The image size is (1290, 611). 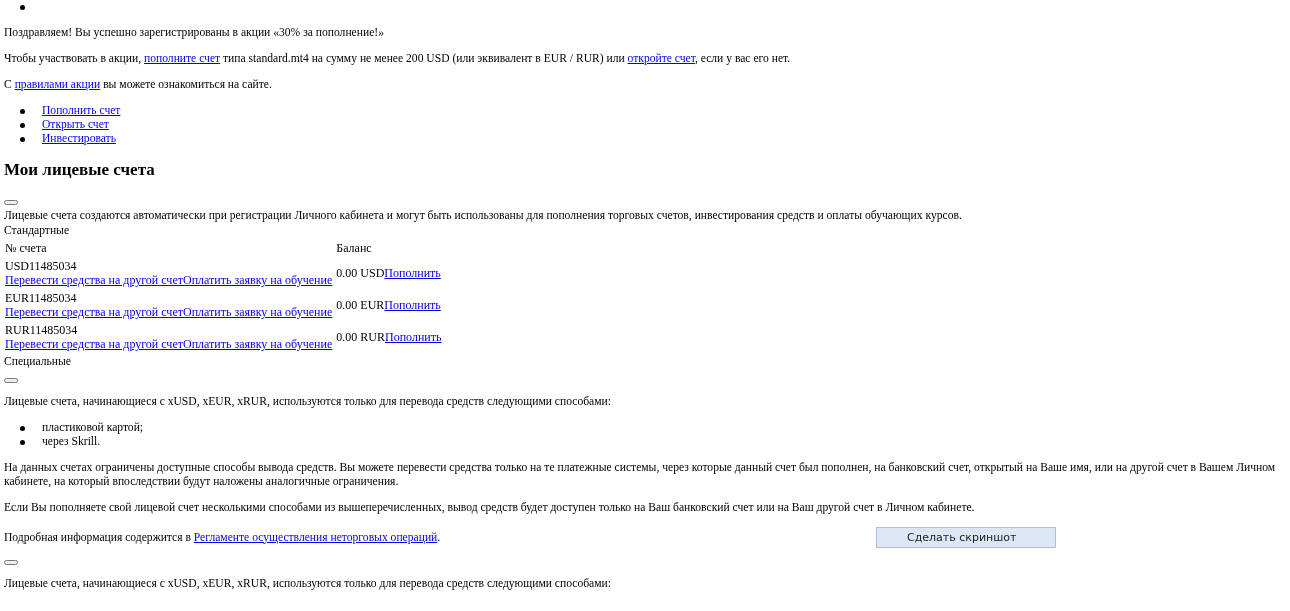 What do you see at coordinates (81, 111) in the screenshot?
I see `action-link: Пополнить счет` at bounding box center [81, 111].